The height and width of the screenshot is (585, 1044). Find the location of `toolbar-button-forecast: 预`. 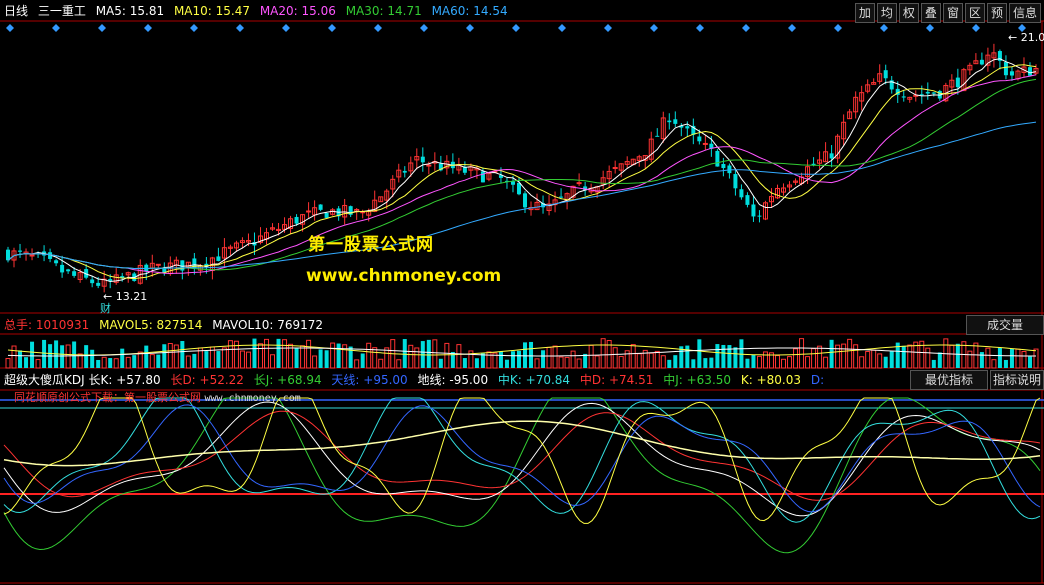

toolbar-button-forecast: 预 is located at coordinates (996, 13).